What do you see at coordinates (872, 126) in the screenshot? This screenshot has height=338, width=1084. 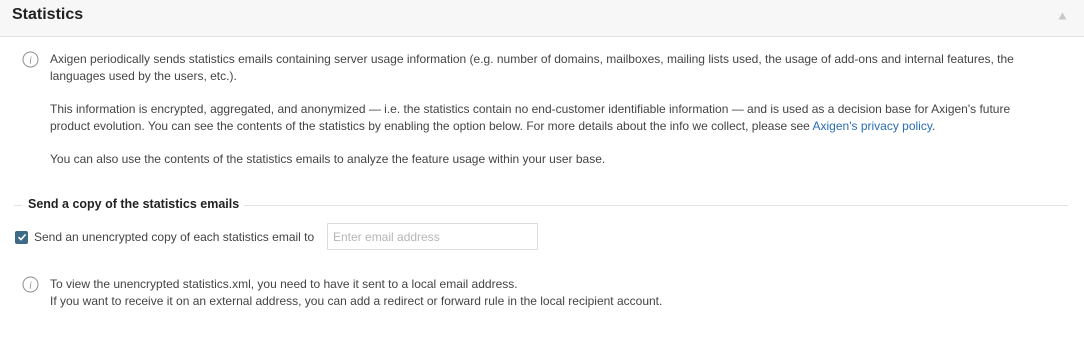 I see `privacy-policy-link: Axigen's privacy policy` at bounding box center [872, 126].